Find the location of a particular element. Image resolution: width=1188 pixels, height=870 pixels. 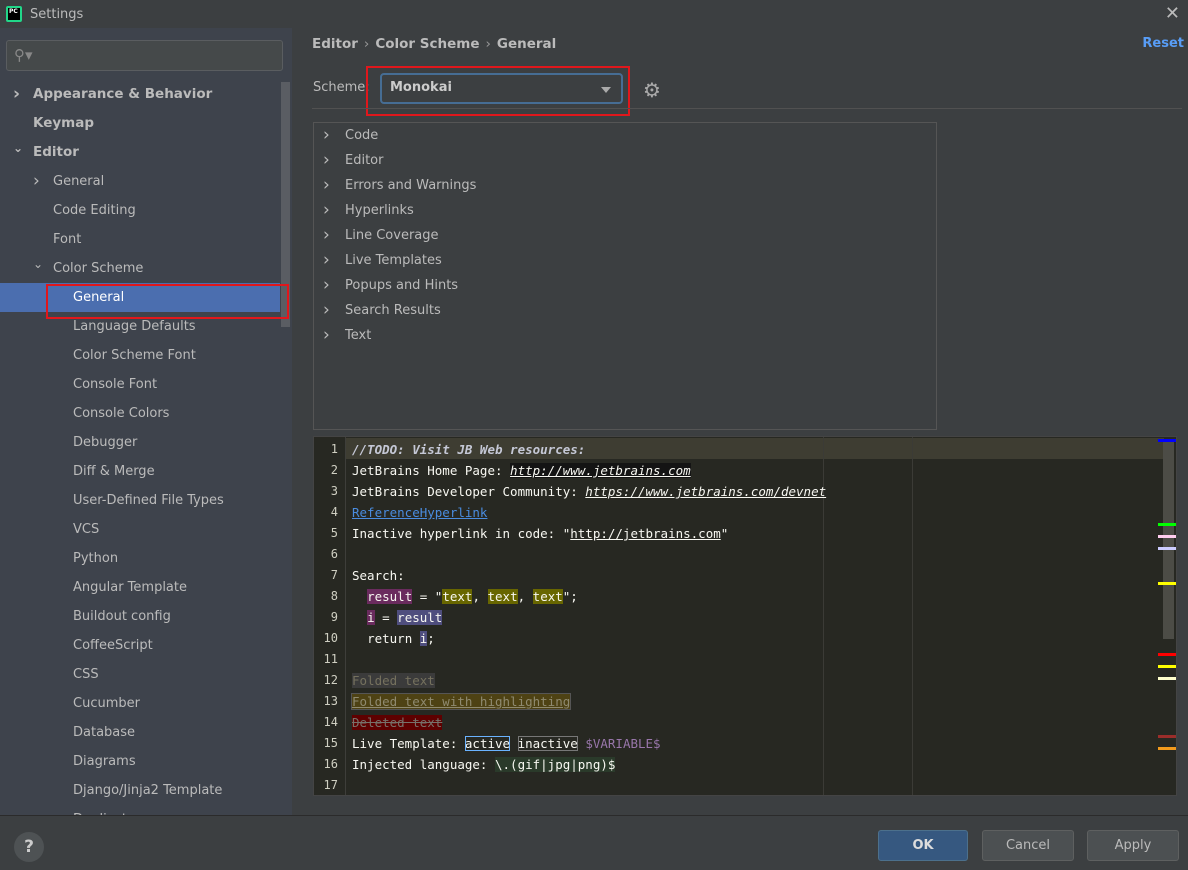

sidebar-item: Angular Template is located at coordinates (140, 587).